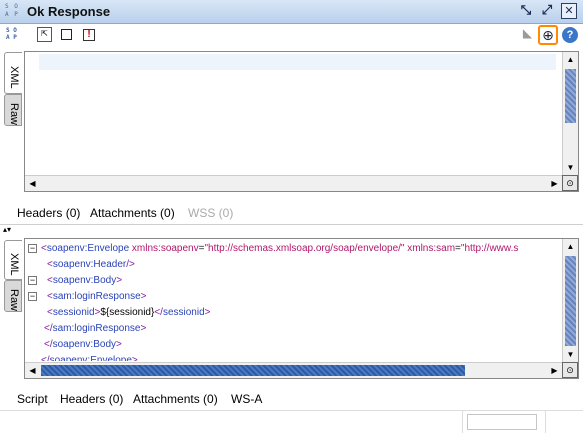 The height and width of the screenshot is (433, 583). Describe the element at coordinates (66, 34) in the screenshot. I see `checkbox-icon` at that location.